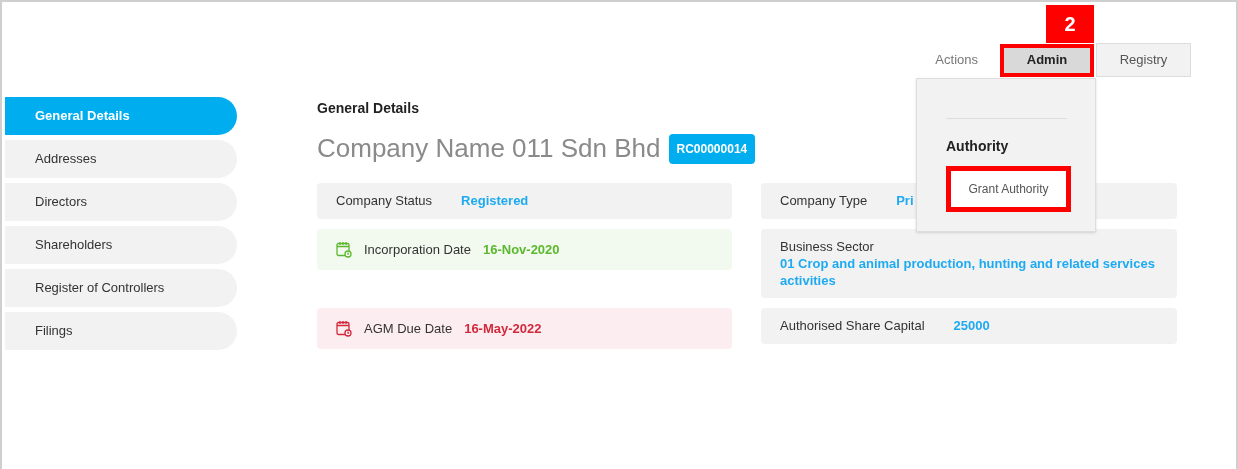 The image size is (1238, 469). What do you see at coordinates (827, 246) in the screenshot?
I see `field-label: Business Sector` at bounding box center [827, 246].